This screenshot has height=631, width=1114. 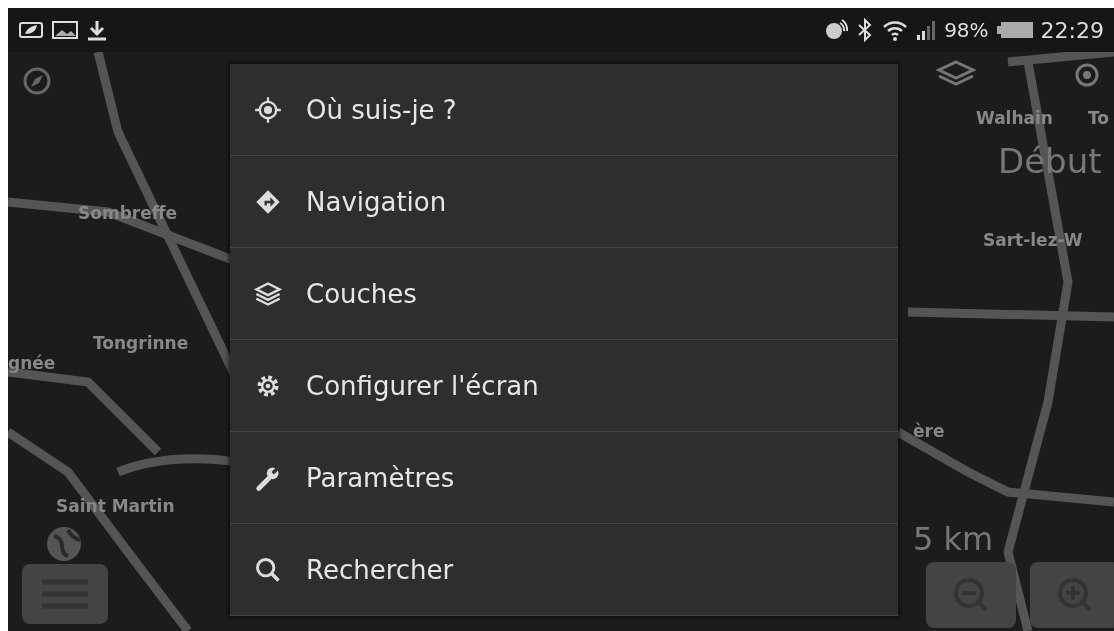 What do you see at coordinates (836, 30) in the screenshot?
I see `signal-waves-icon` at bounding box center [836, 30].